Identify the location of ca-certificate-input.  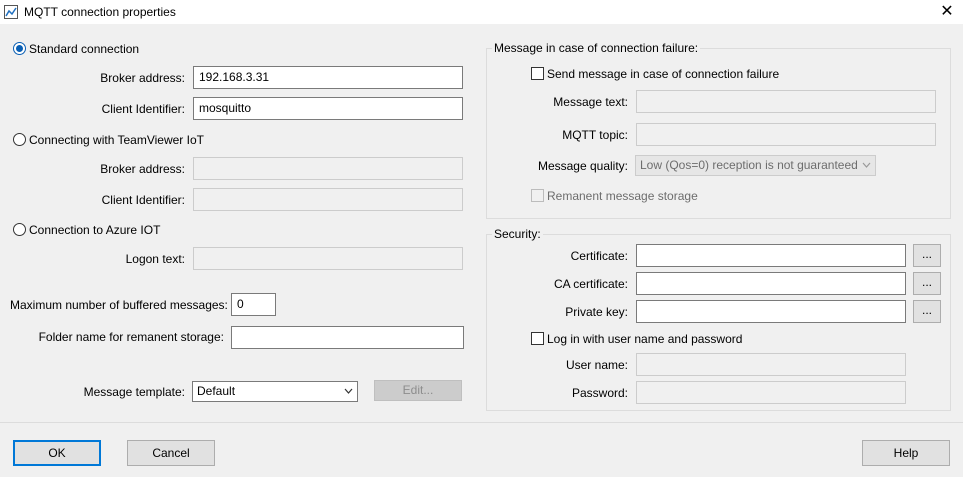
(771, 283).